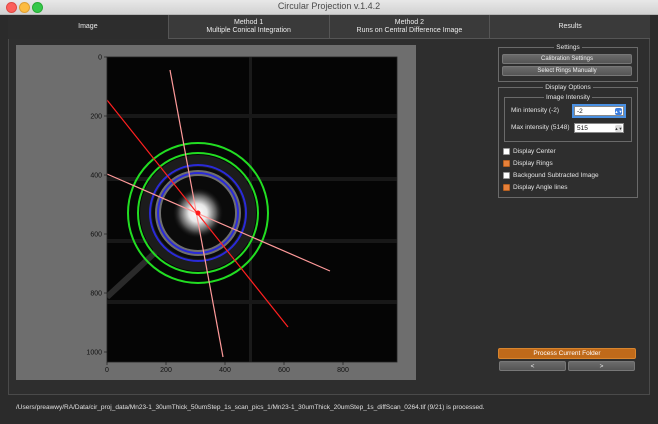  I want to click on process-current-folder-button: Process Current Folder, so click(567, 353).